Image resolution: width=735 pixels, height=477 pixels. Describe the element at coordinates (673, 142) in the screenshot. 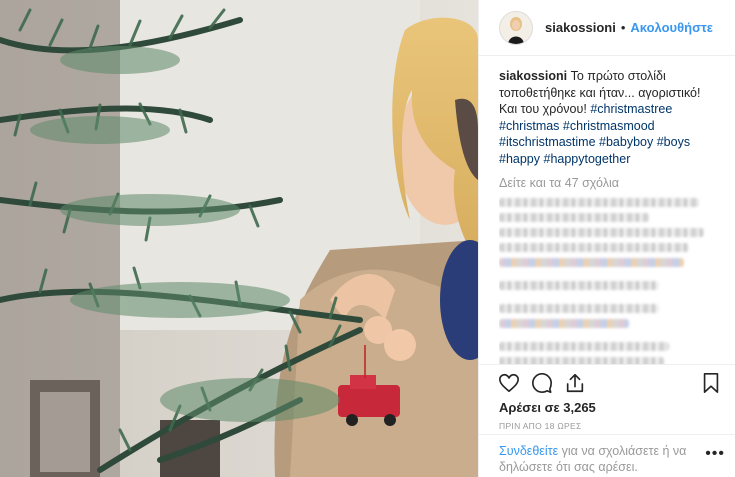

I see `hashtag-link: #boys` at that location.